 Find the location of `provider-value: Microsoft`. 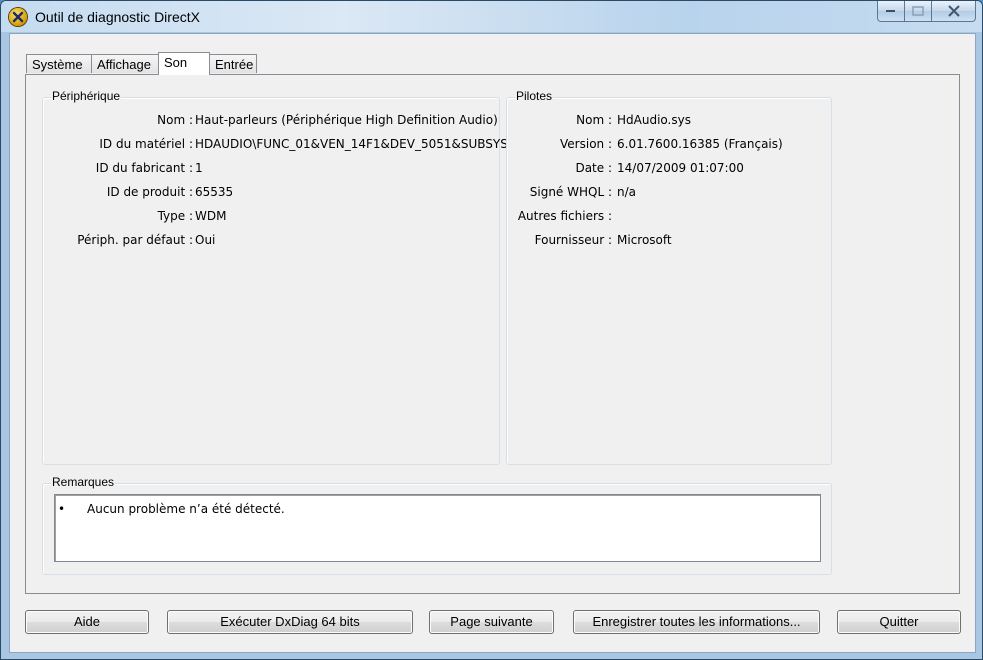

provider-value: Microsoft is located at coordinates (644, 240).